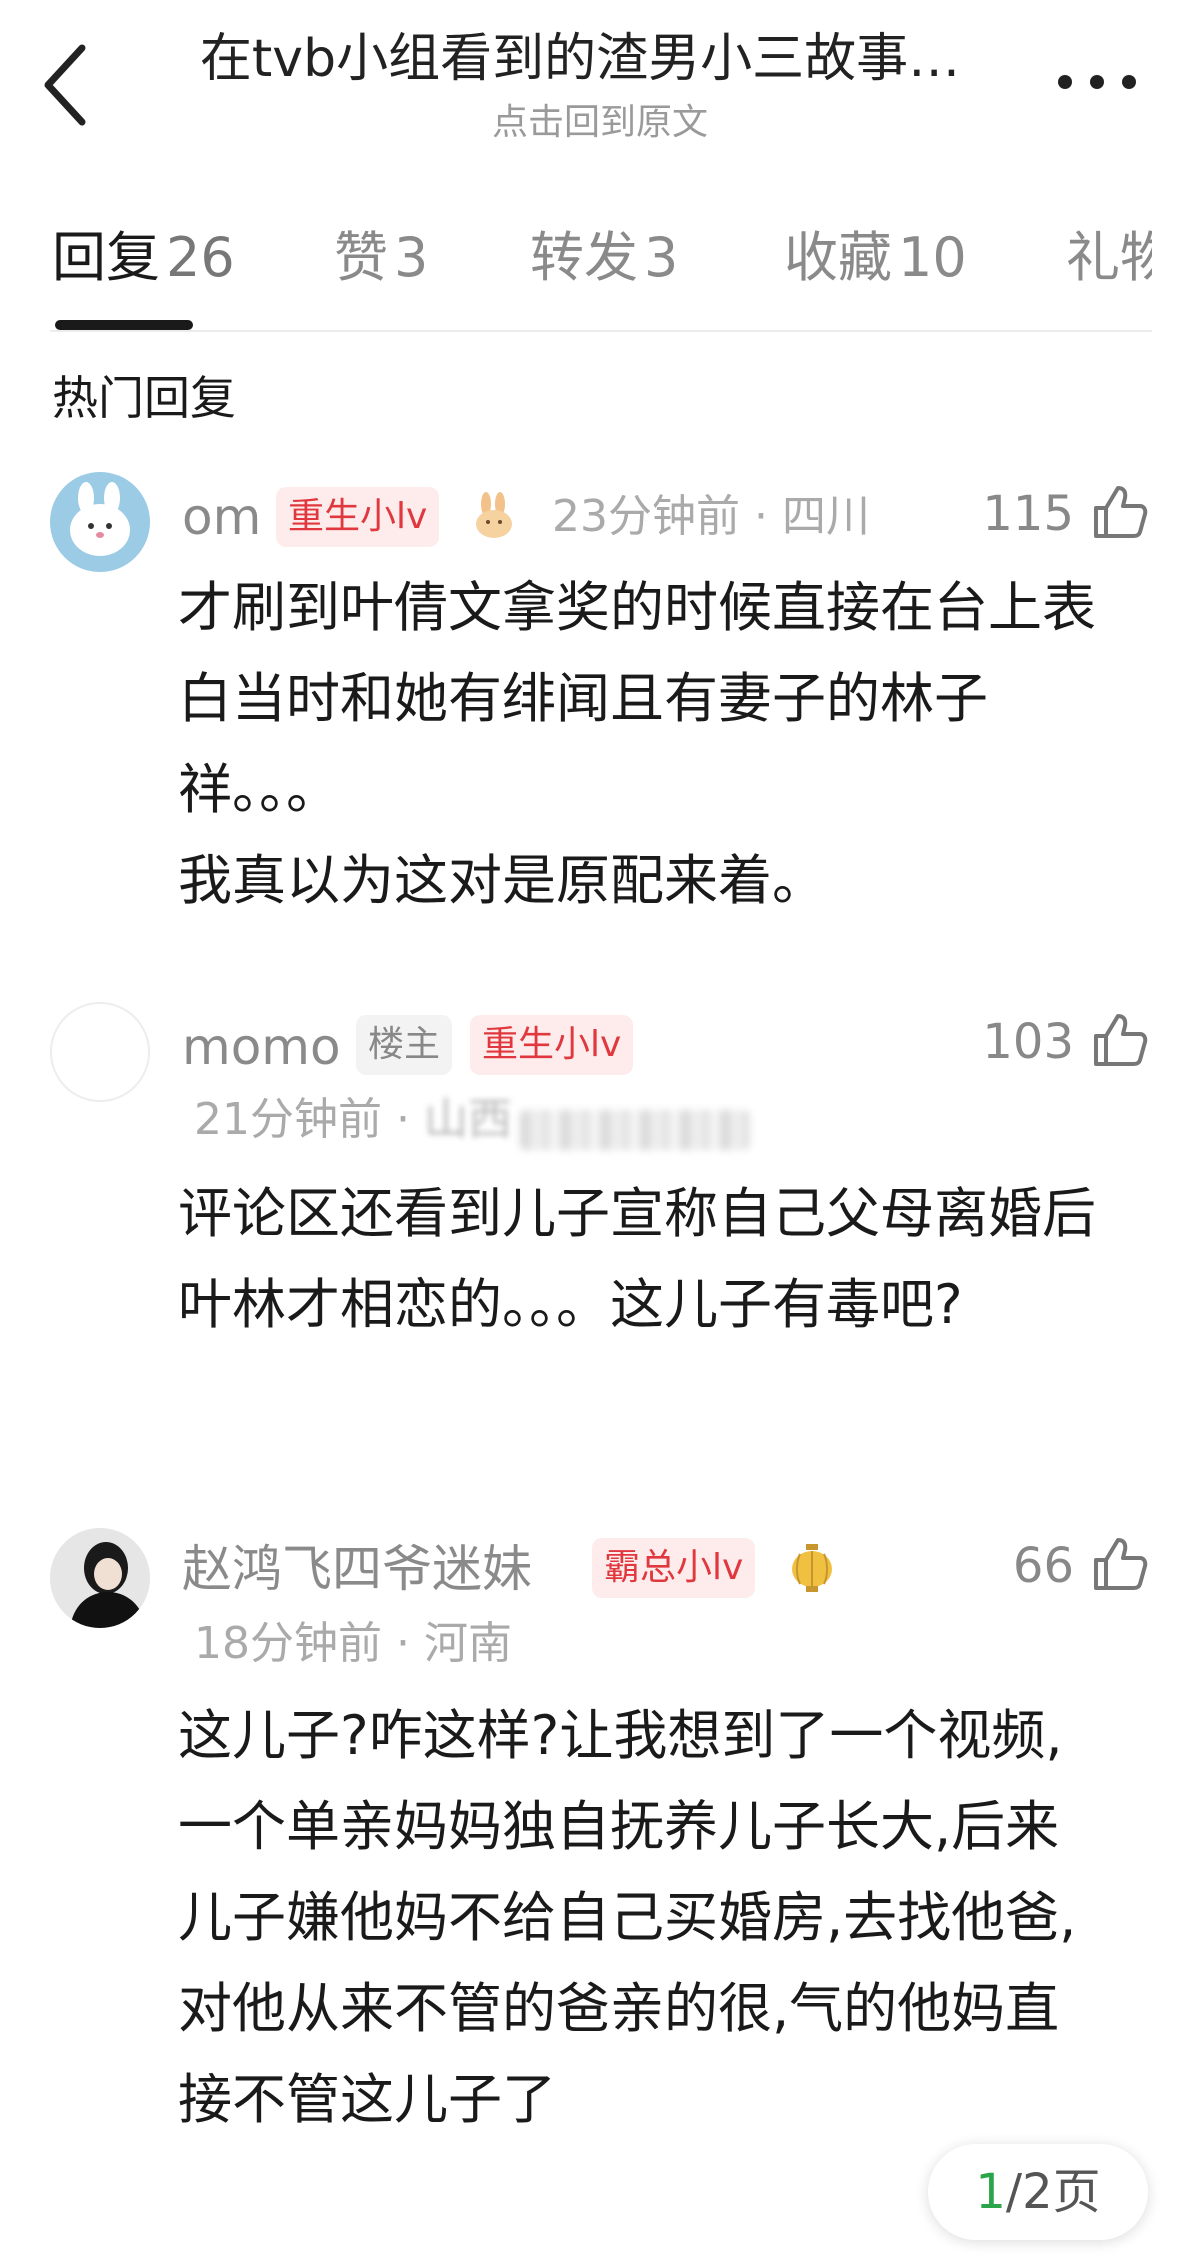 The width and height of the screenshot is (1200, 2256). I want to click on tab-bar: 回复 26 赞3 转发 3 收藏 10 礼物, so click(576, 275).